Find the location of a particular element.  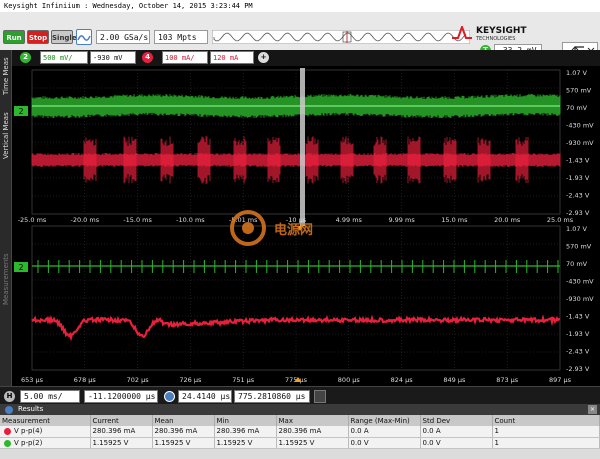

upper-y-tick-label: 1.07 V is located at coordinates (577, 73).